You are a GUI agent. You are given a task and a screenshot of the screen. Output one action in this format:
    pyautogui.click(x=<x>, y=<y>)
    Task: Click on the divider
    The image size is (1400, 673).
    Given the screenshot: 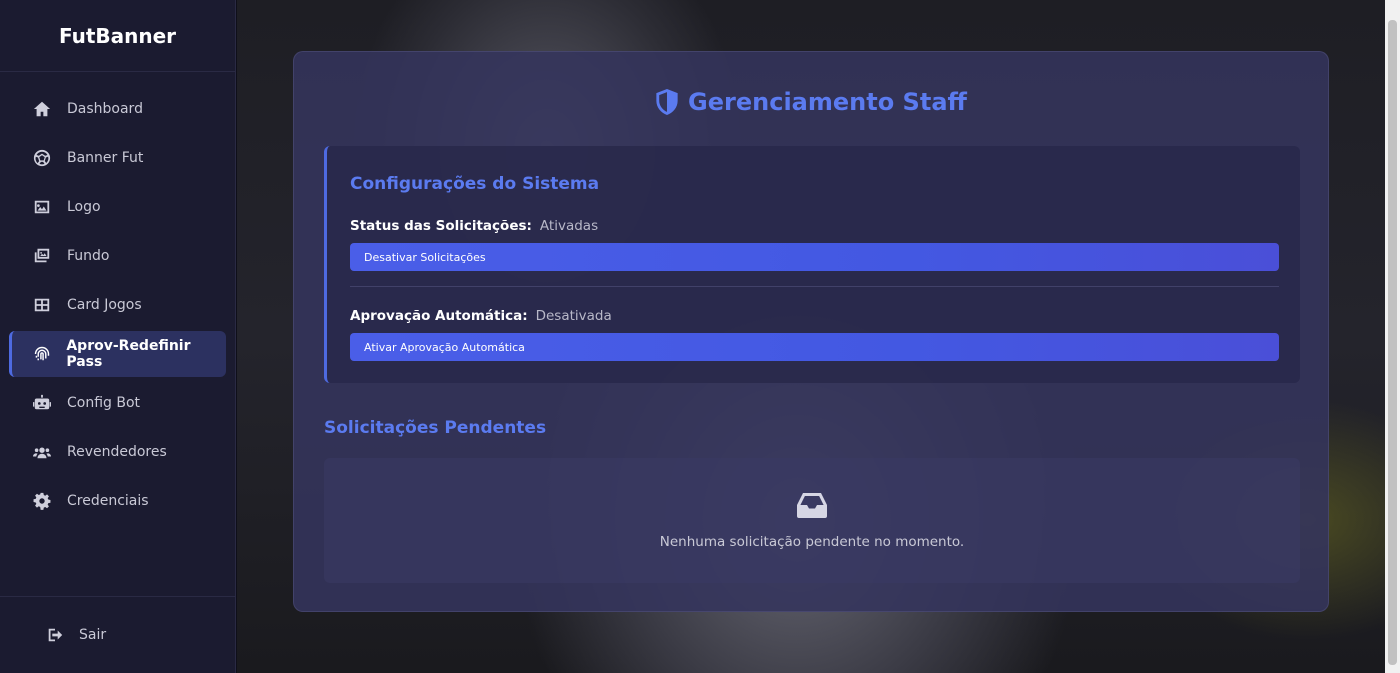 What is the action you would take?
    pyautogui.click(x=814, y=286)
    